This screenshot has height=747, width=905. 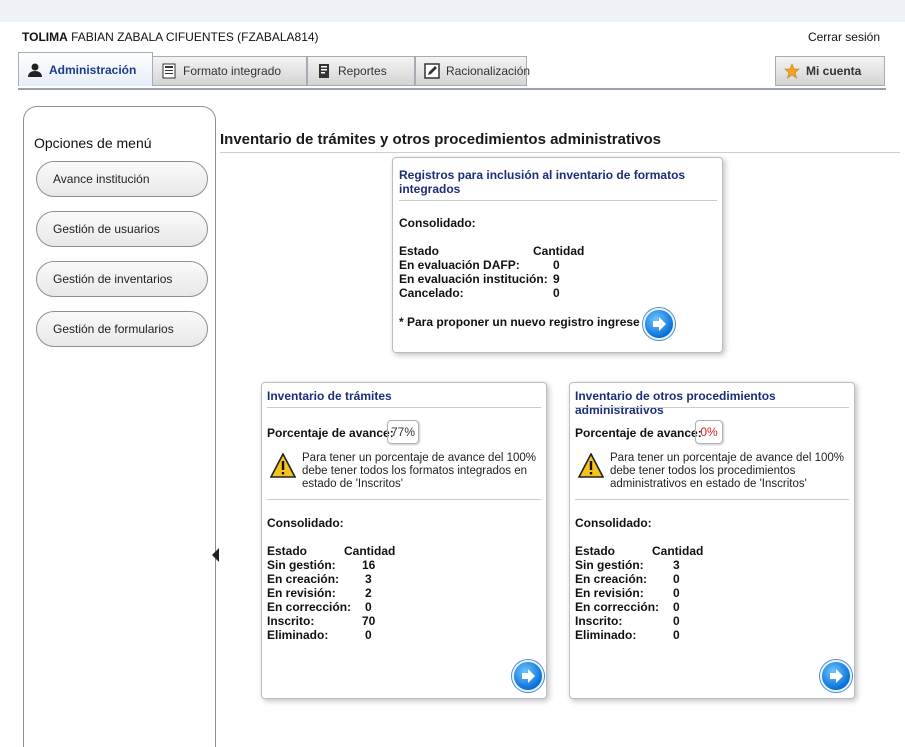 I want to click on top-band, so click(x=452, y=11).